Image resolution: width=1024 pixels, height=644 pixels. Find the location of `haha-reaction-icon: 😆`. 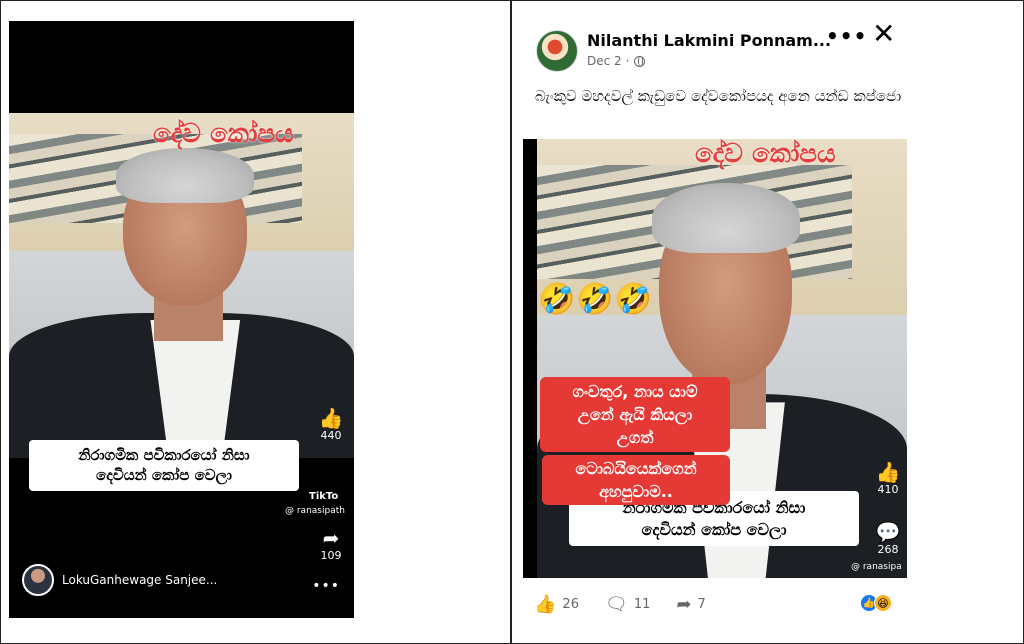

haha-reaction-icon: 😆 is located at coordinates (883, 603).